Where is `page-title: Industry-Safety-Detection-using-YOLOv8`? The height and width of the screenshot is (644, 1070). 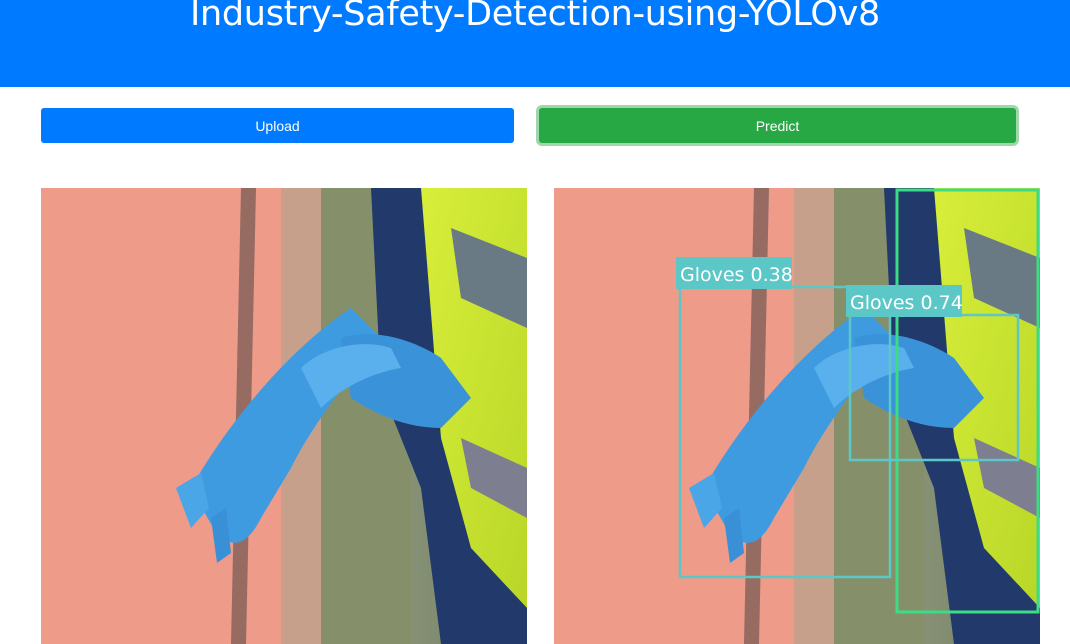 page-title: Industry-Safety-Detection-using-YOLOv8 is located at coordinates (535, 17).